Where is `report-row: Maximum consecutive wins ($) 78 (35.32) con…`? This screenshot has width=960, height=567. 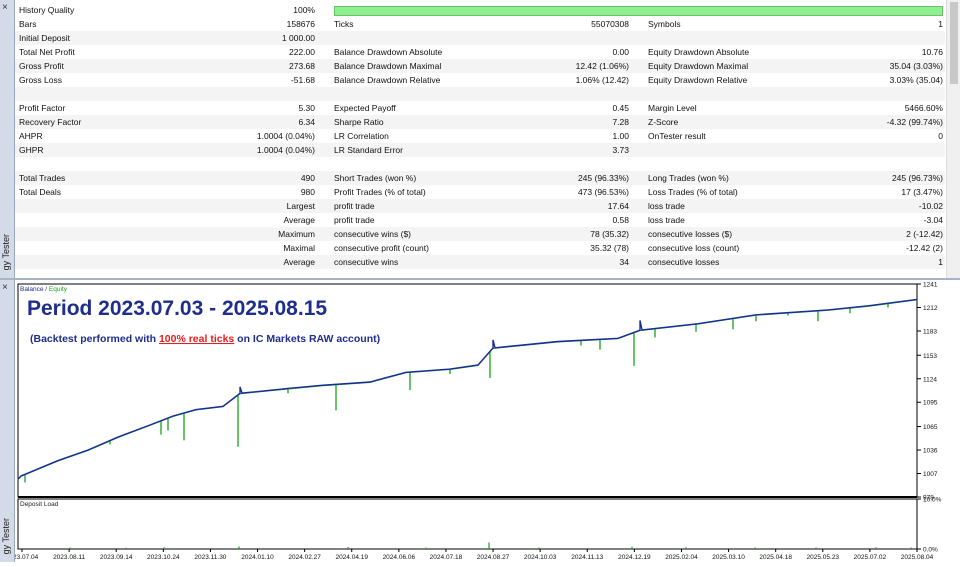 report-row: Maximum consecutive wins ($) 78 (35.32) con… is located at coordinates (480, 234).